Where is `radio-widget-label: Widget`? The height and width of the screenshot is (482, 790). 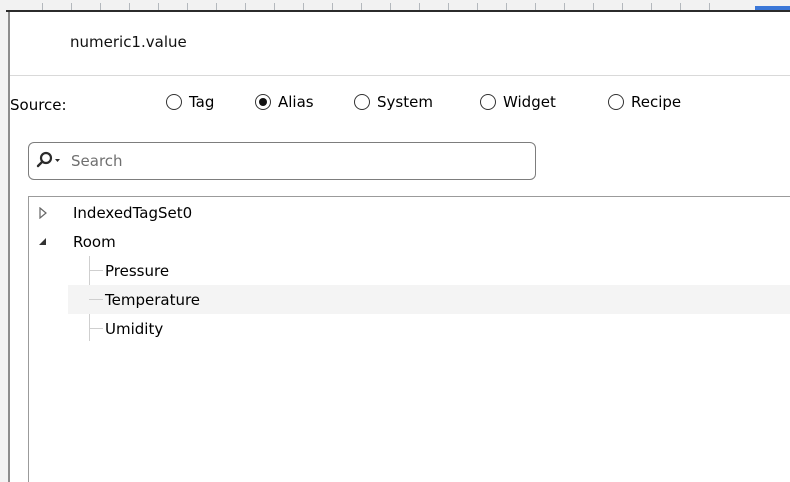 radio-widget-label: Widget is located at coordinates (529, 102).